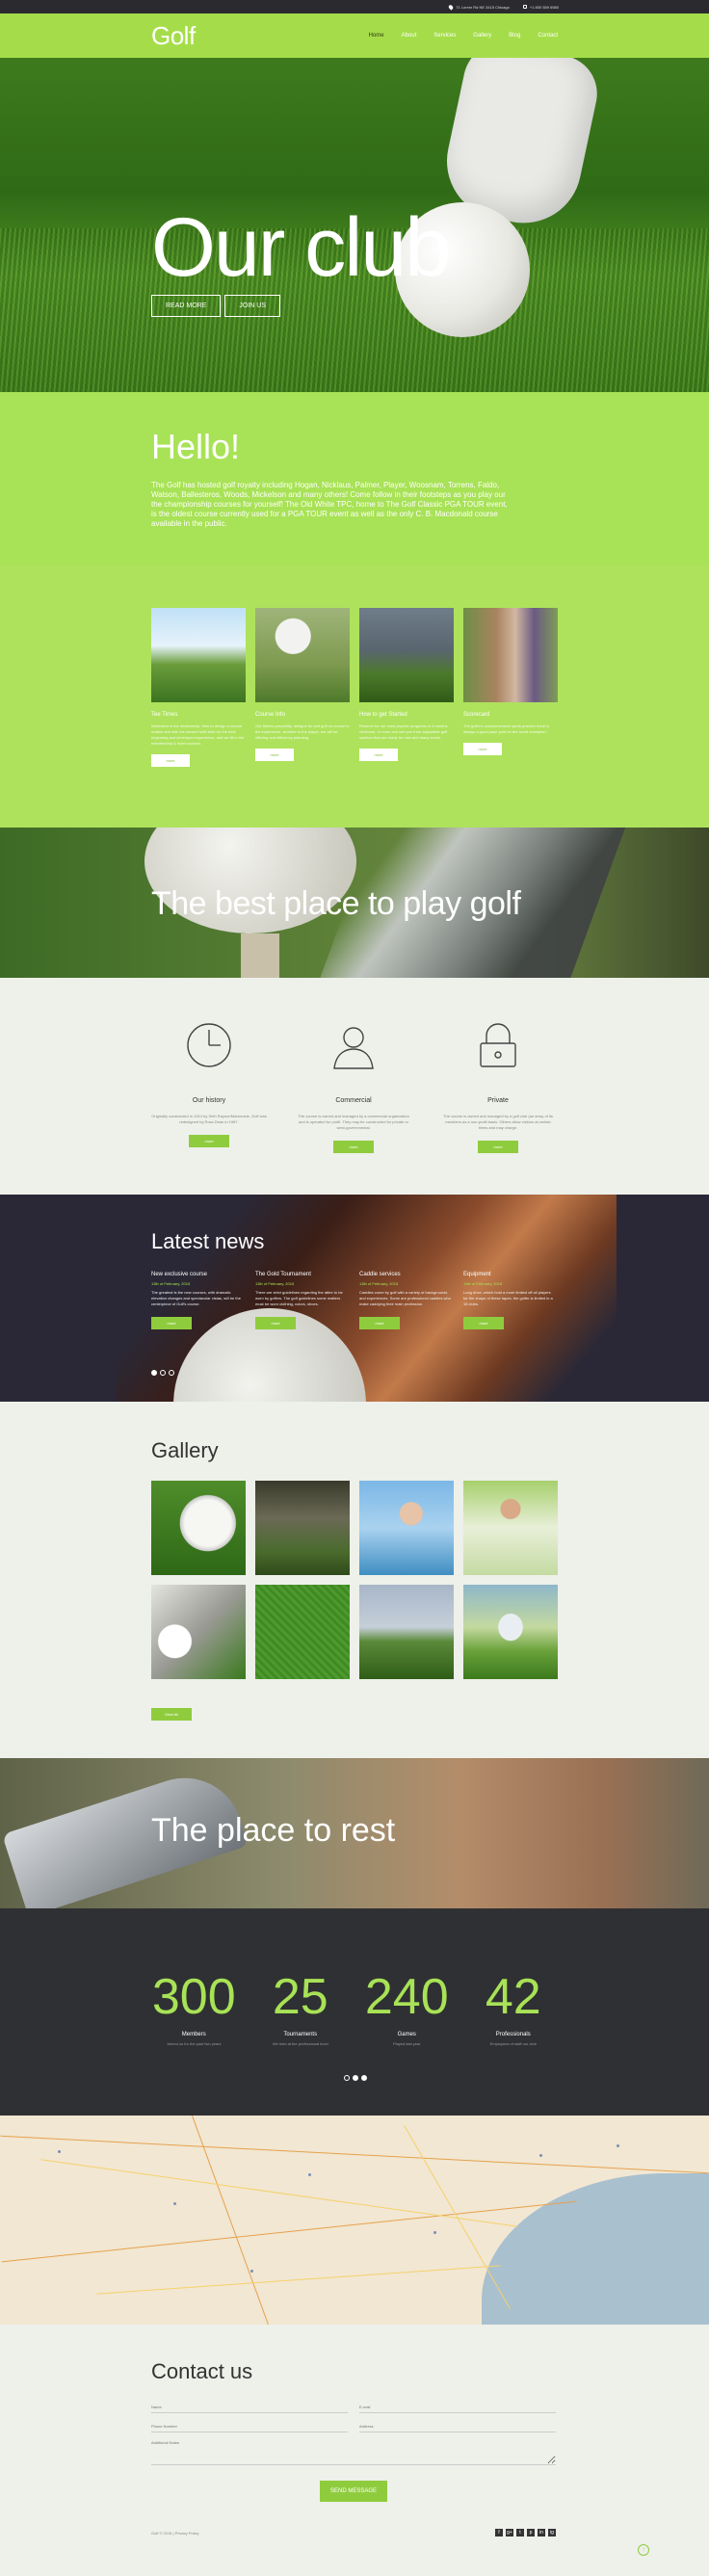 This screenshot has width=709, height=2576. Describe the element at coordinates (552, 2533) in the screenshot. I see `instagram-icon: ig` at that location.